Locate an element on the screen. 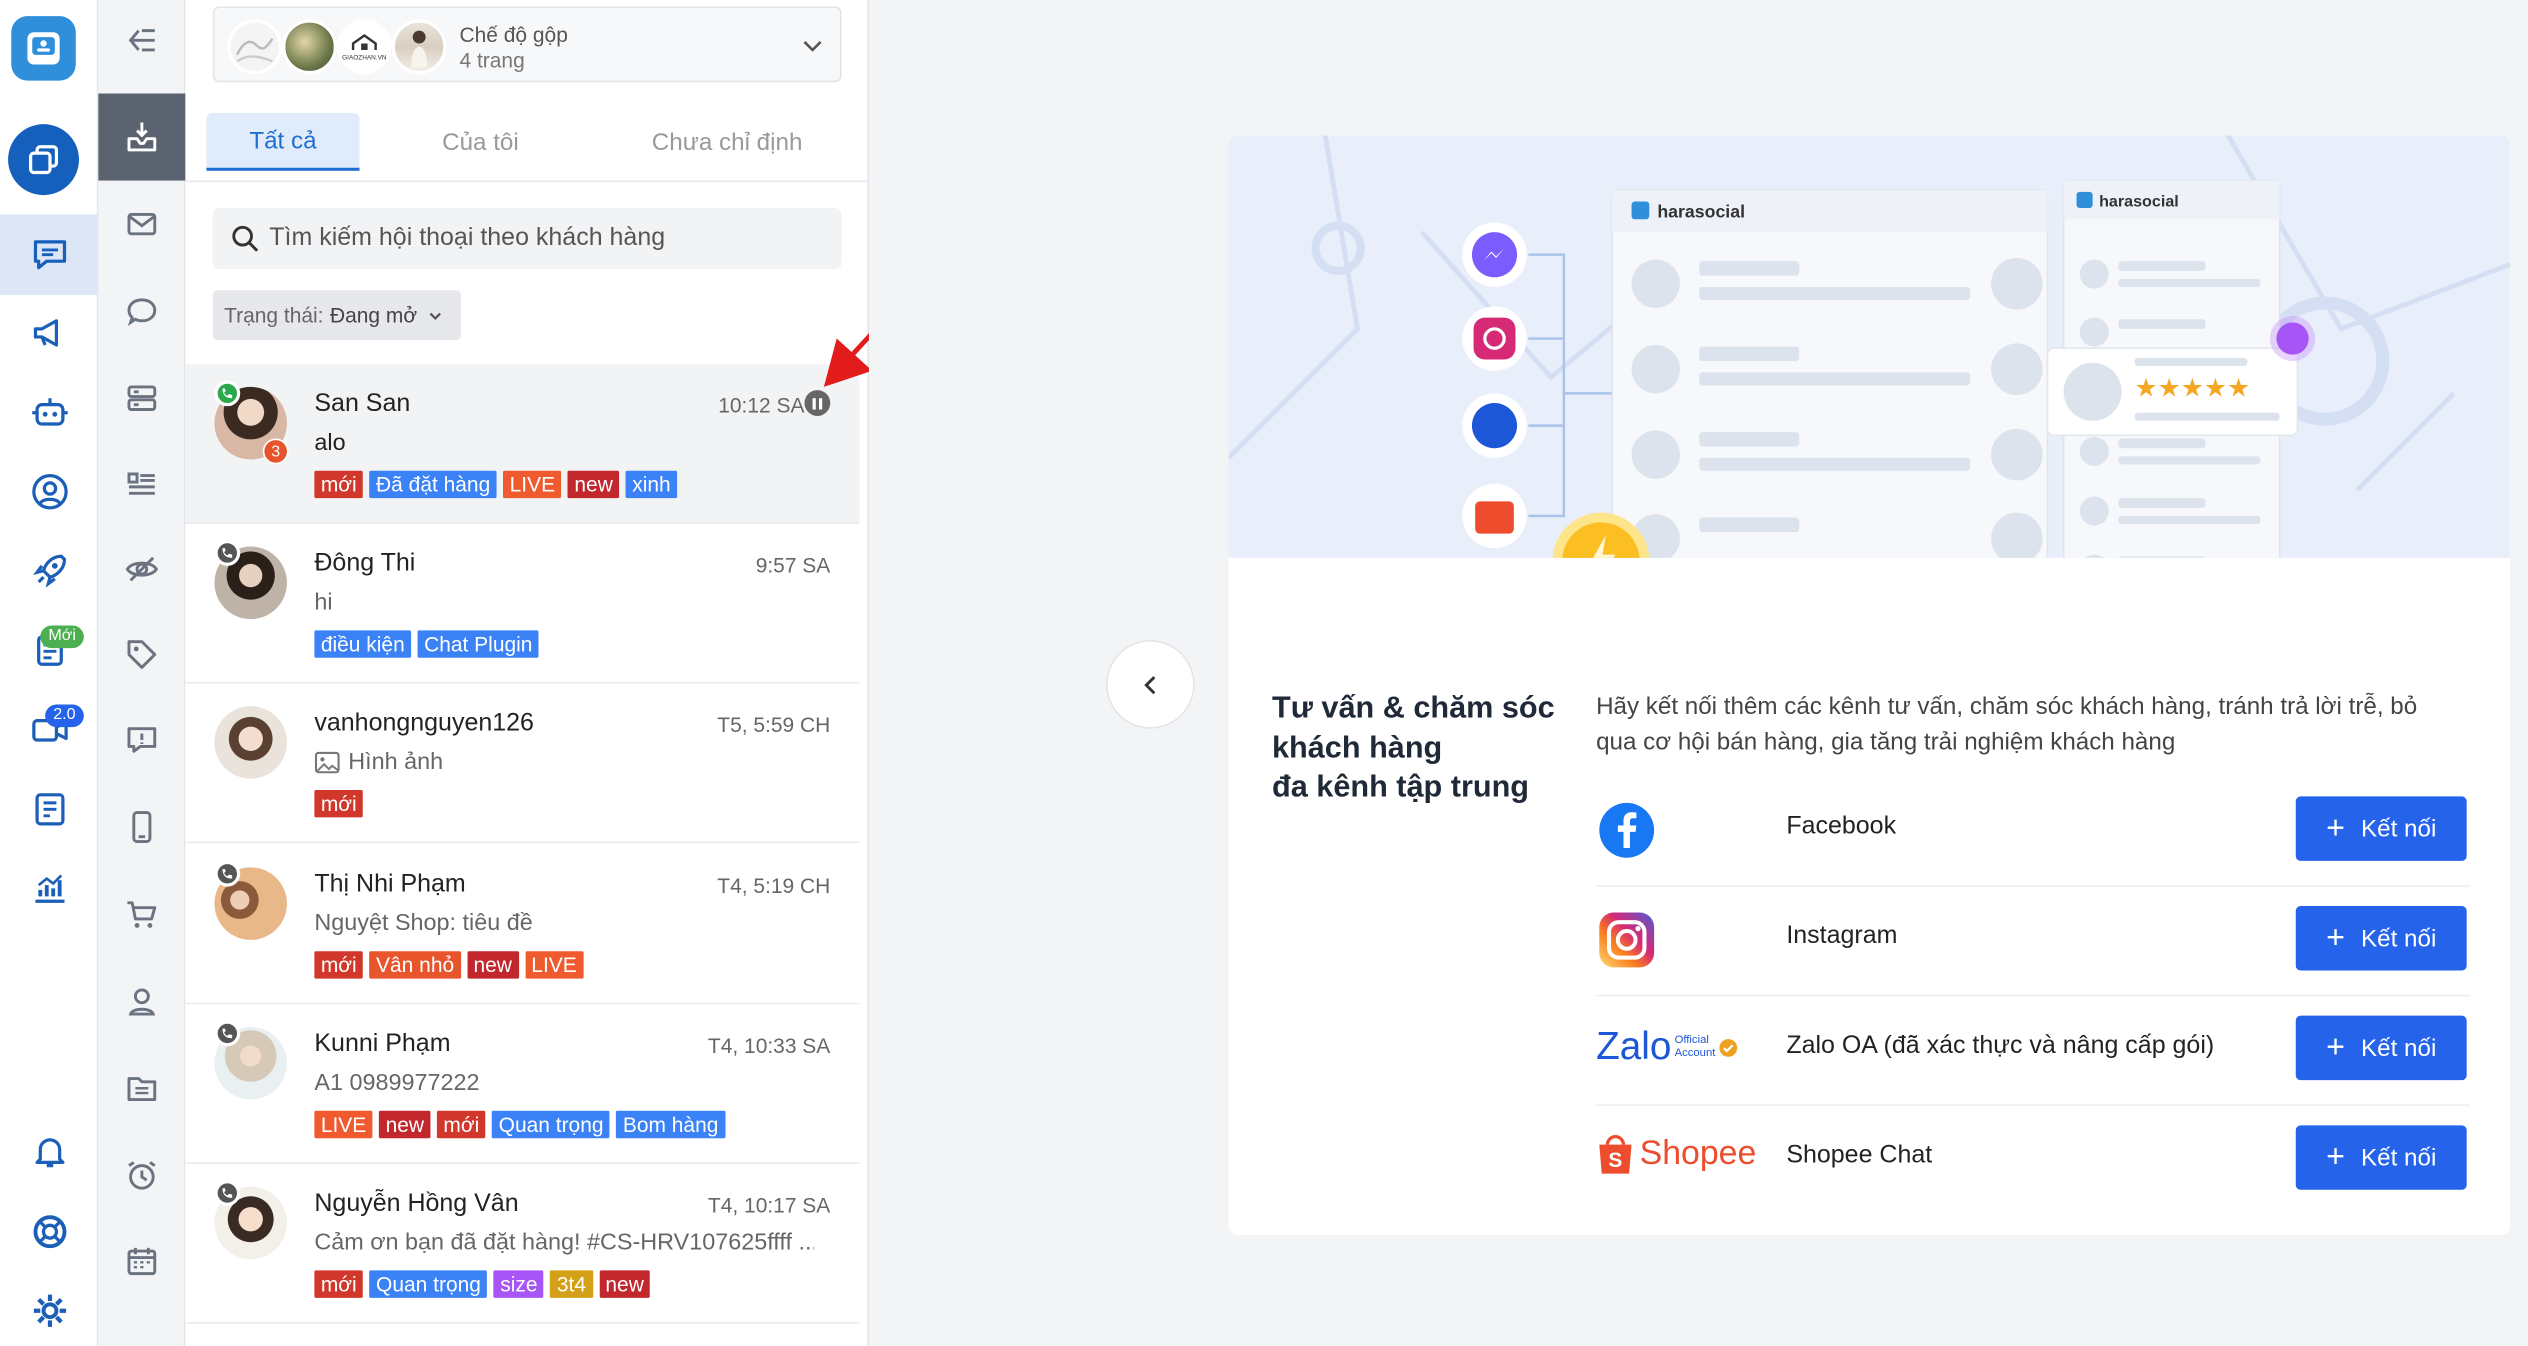 This screenshot has width=2528, height=1346. page-selector: GIAOZHAN.VN Chế độ gộp 4 trang is located at coordinates (527, 44).